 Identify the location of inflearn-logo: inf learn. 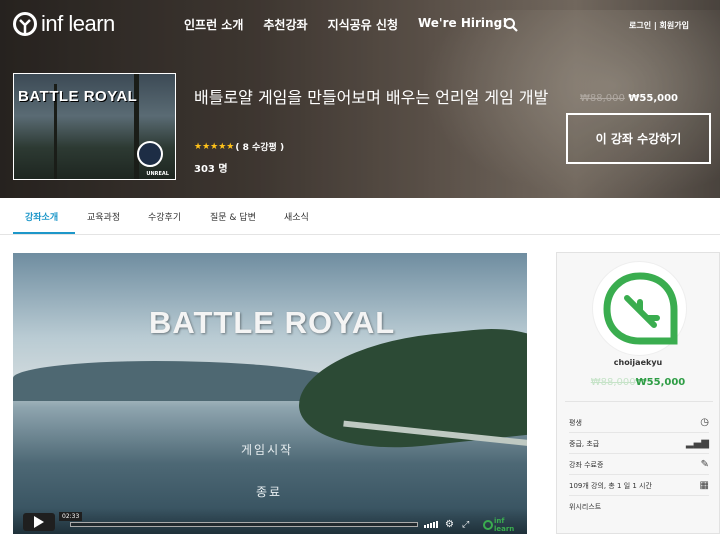
(63, 24).